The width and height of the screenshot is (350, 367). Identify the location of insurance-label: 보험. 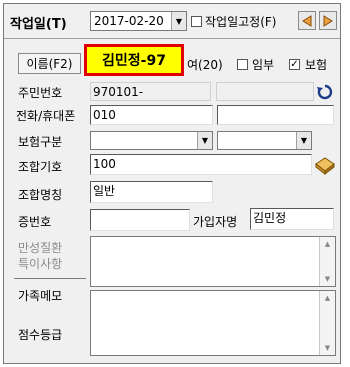
(316, 65).